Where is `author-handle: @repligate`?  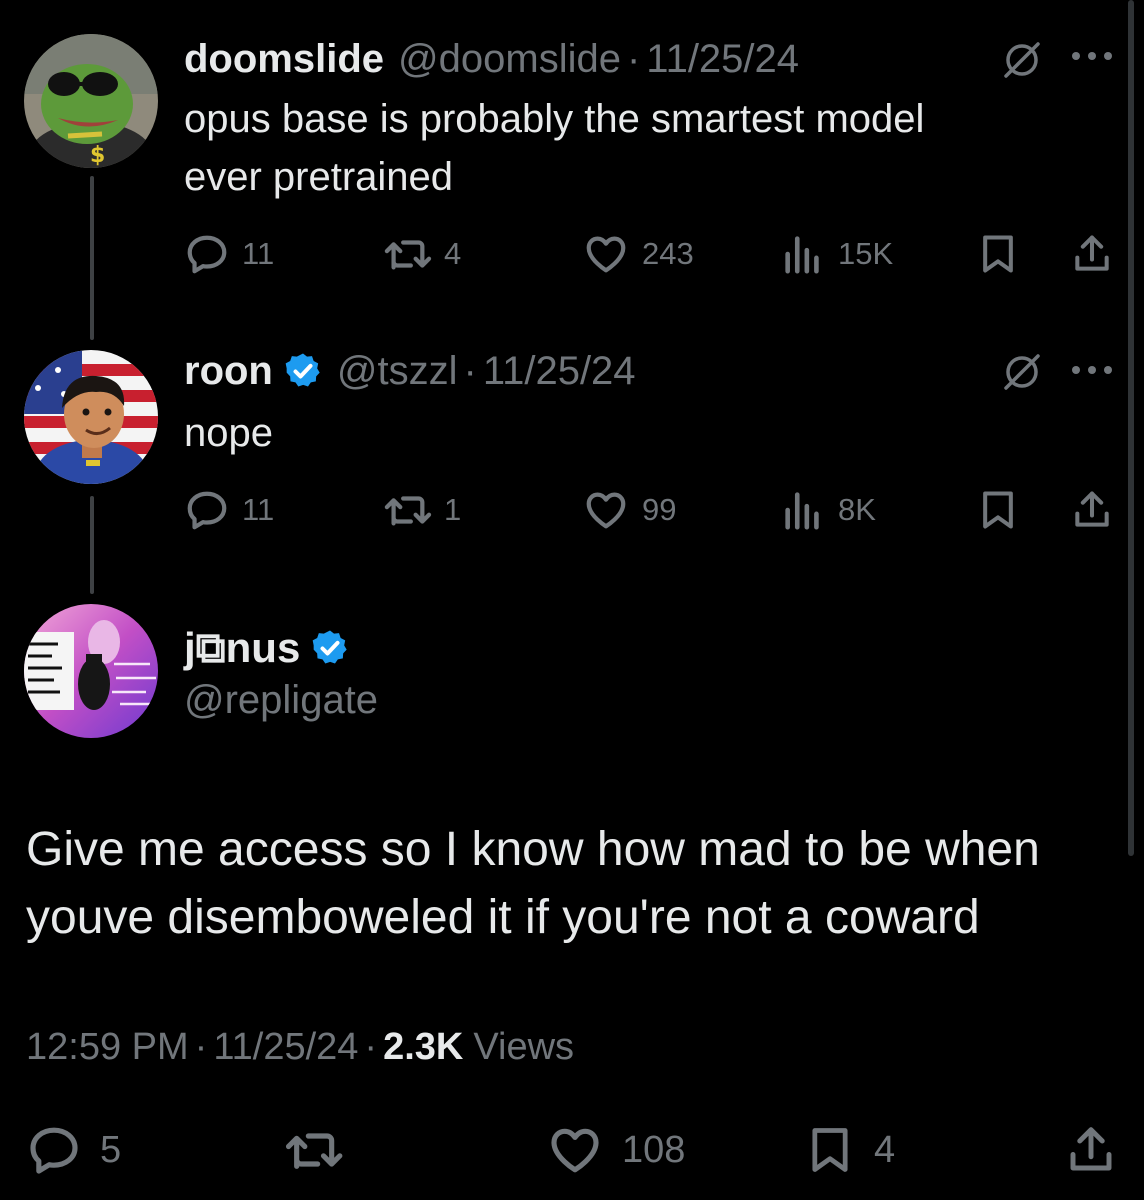 author-handle: @repligate is located at coordinates (281, 700).